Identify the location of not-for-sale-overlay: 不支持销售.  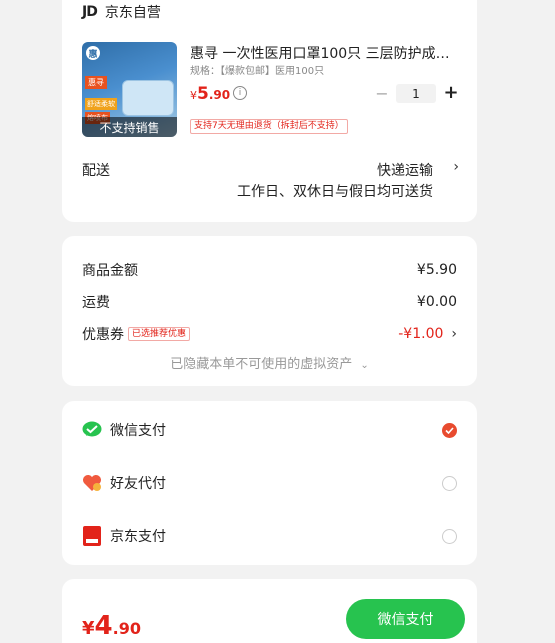
(129, 127).